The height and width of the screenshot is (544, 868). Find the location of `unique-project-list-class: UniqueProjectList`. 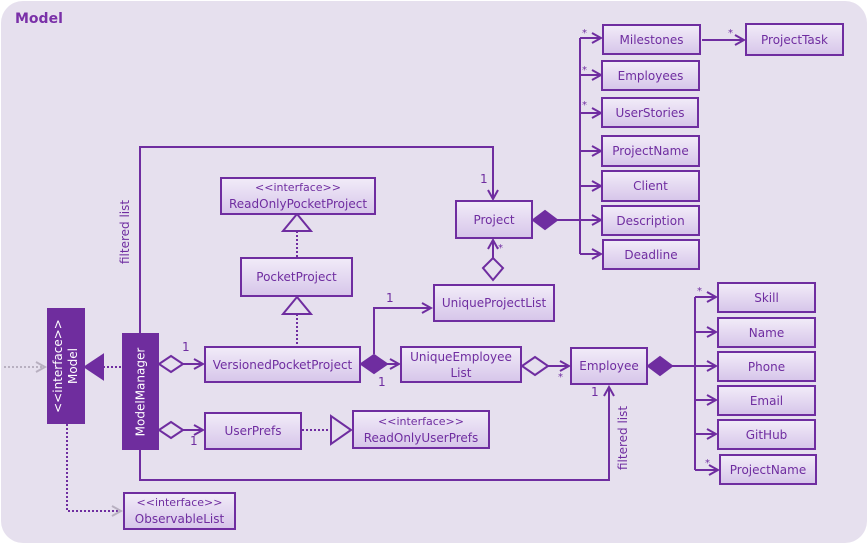

unique-project-list-class: UniqueProjectList is located at coordinates (494, 303).